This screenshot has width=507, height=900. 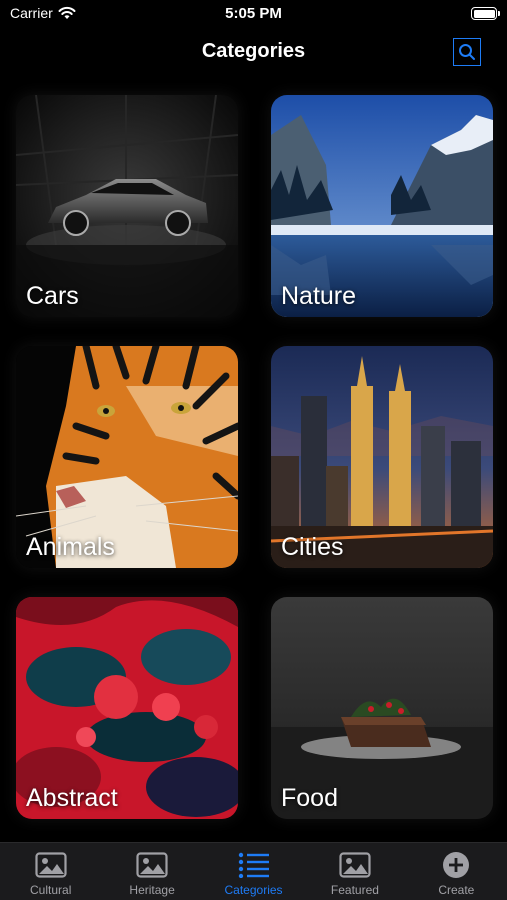 I want to click on tab-label: Heritage, so click(x=152, y=890).